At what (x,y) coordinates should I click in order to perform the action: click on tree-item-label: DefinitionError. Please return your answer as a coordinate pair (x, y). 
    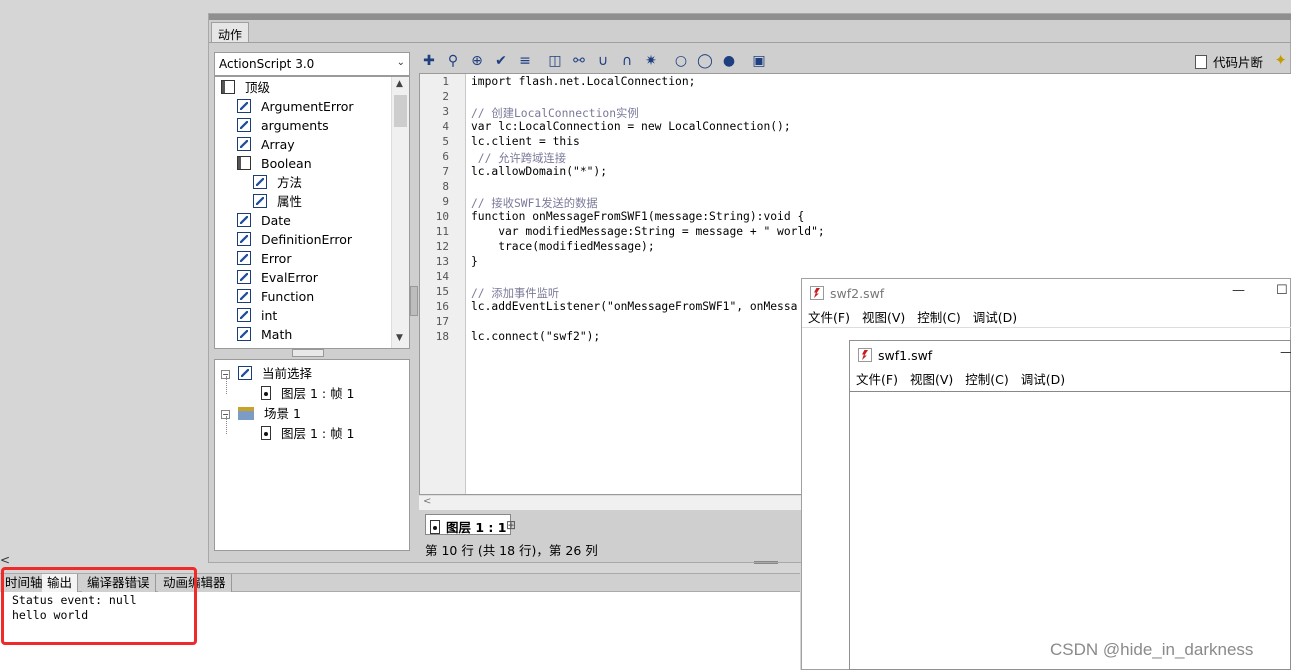
    Looking at the image, I should click on (306, 239).